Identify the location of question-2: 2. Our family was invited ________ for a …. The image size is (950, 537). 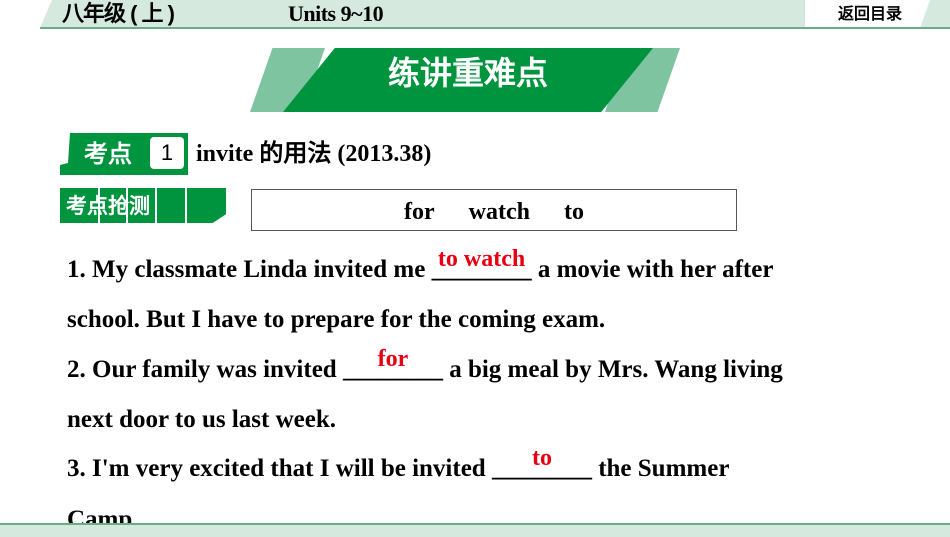
(425, 366).